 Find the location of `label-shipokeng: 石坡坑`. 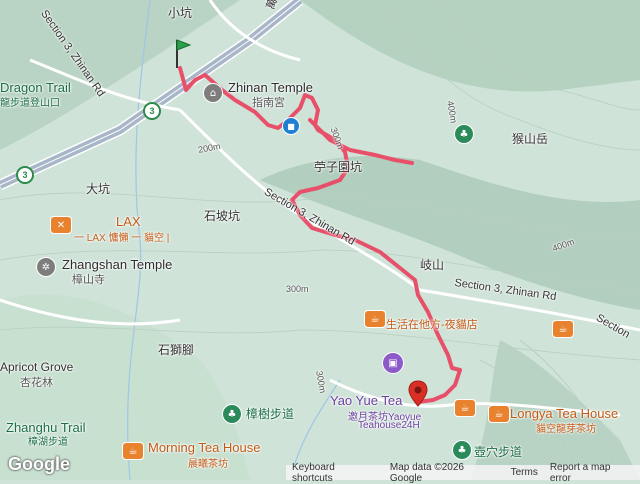

label-shipokeng: 石坡坑 is located at coordinates (222, 216).